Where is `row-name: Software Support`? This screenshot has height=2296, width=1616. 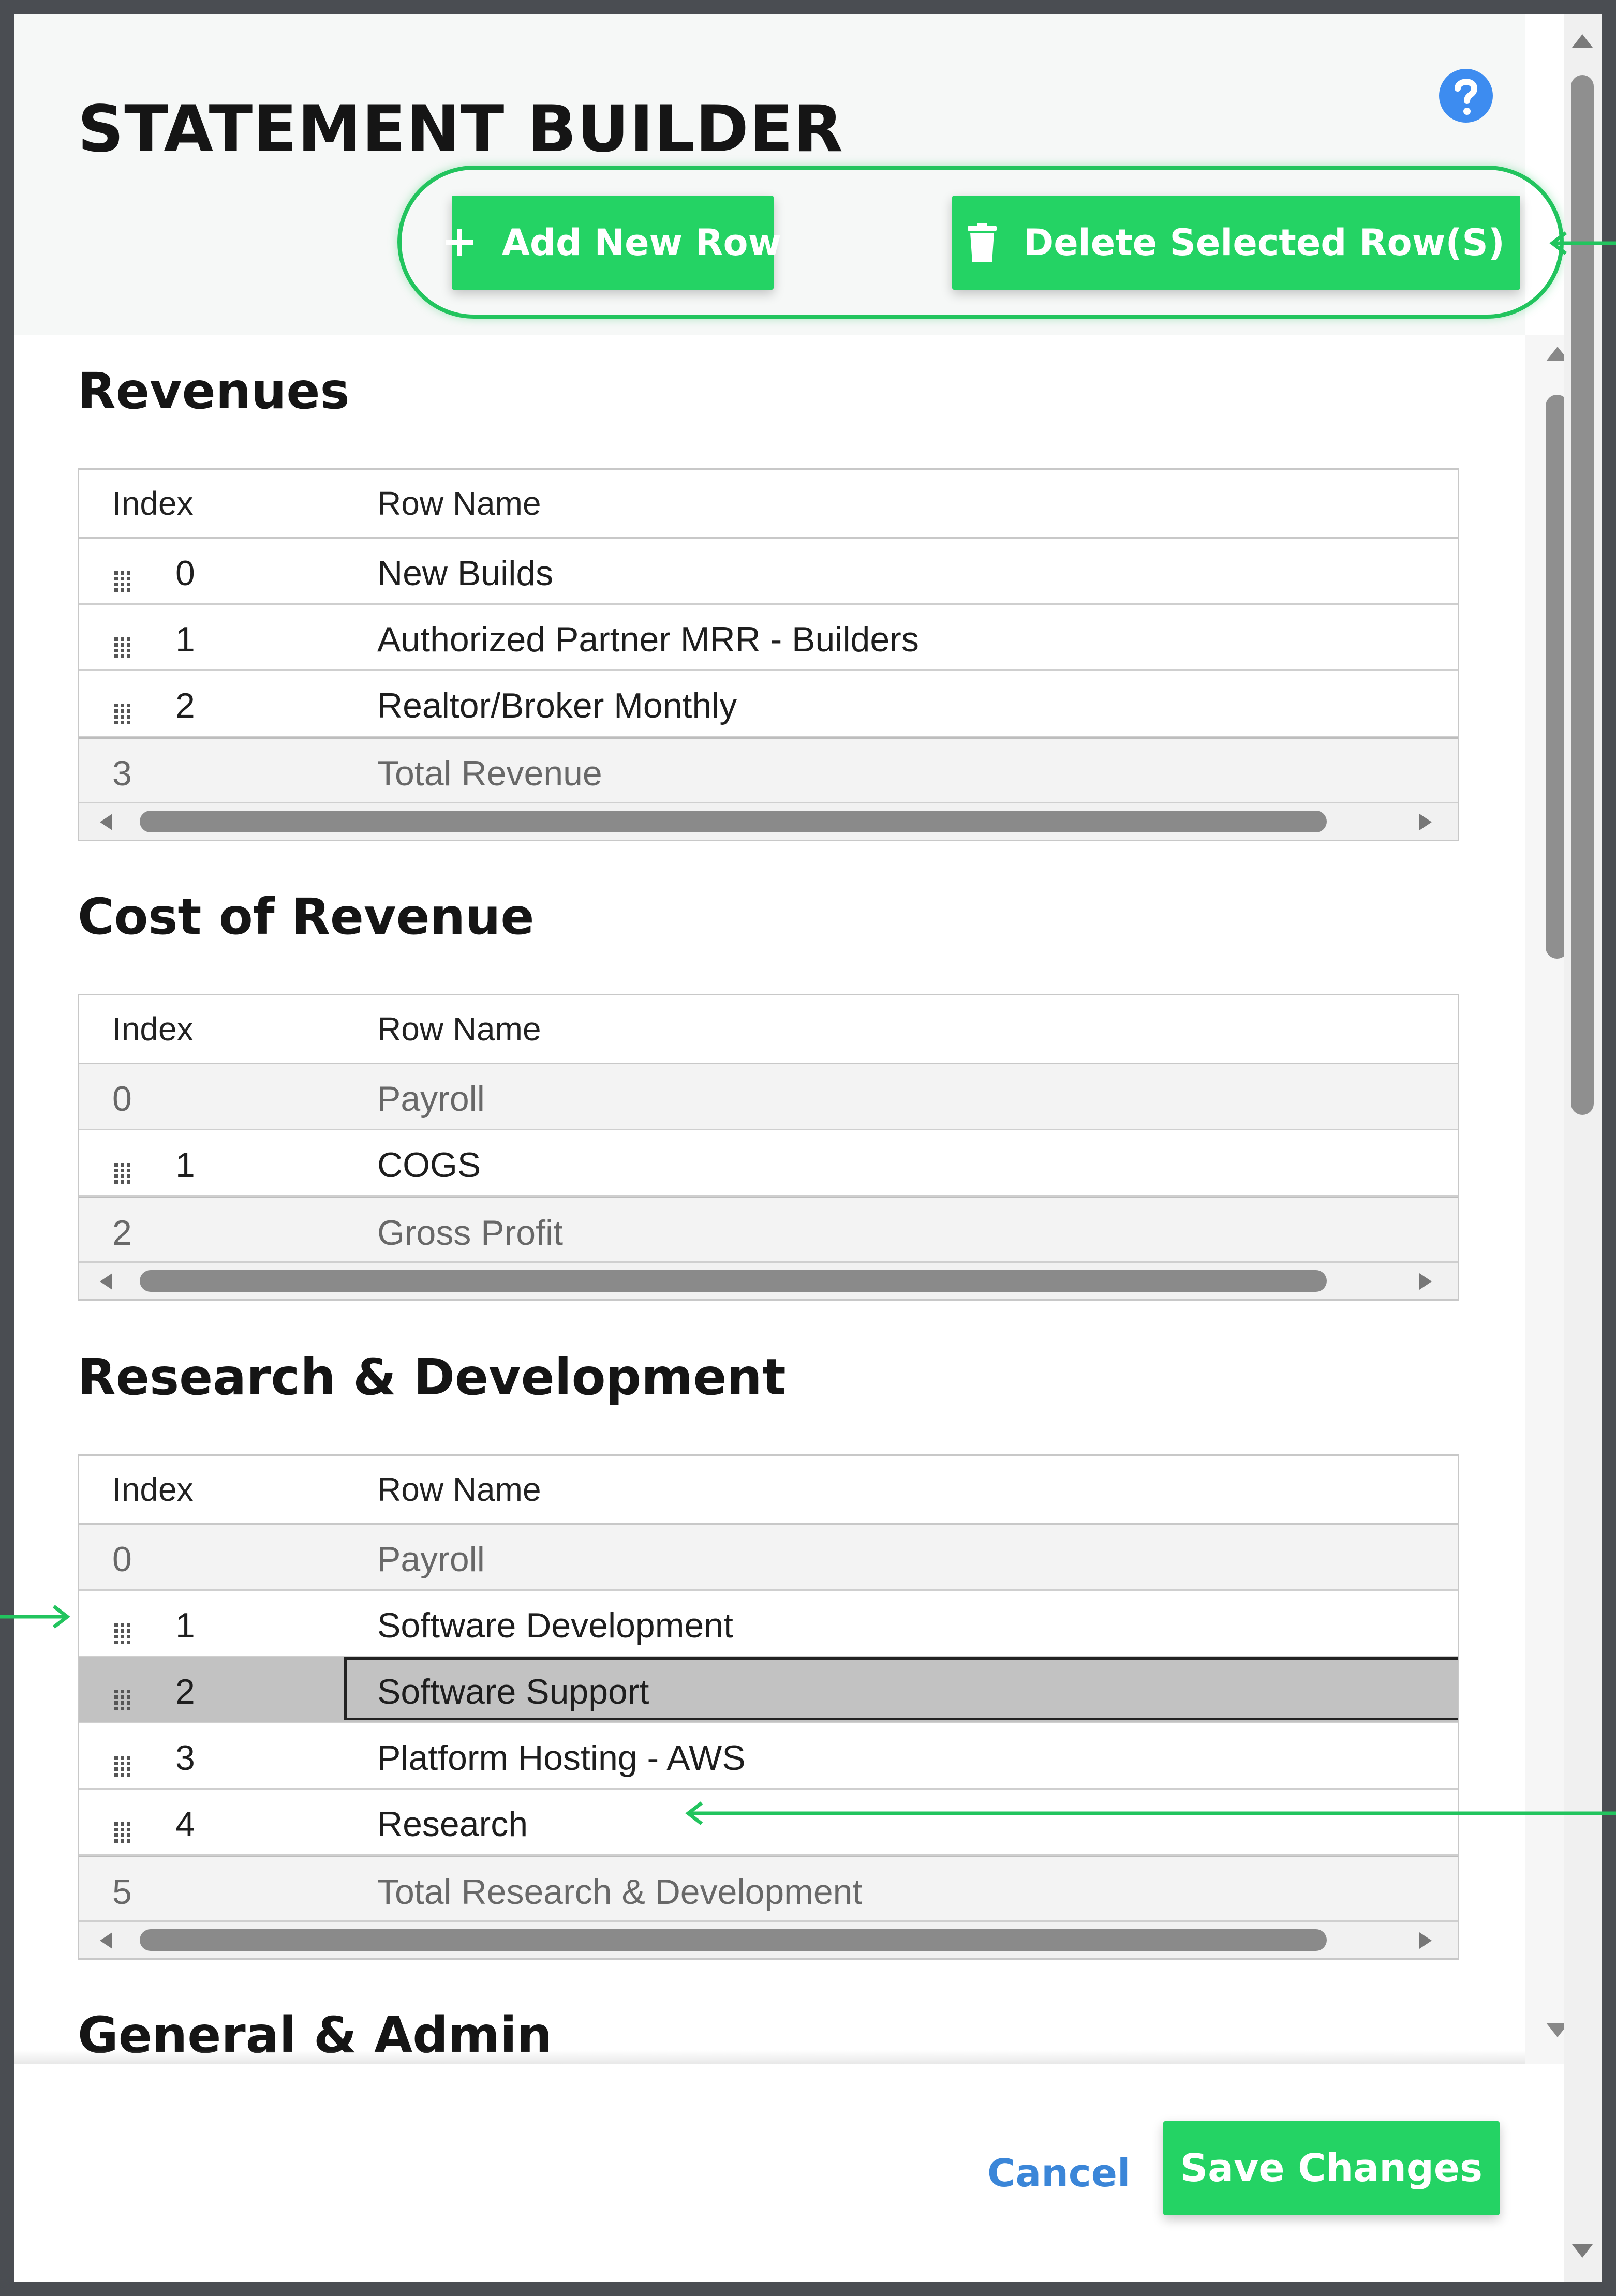
row-name: Software Support is located at coordinates (513, 1691).